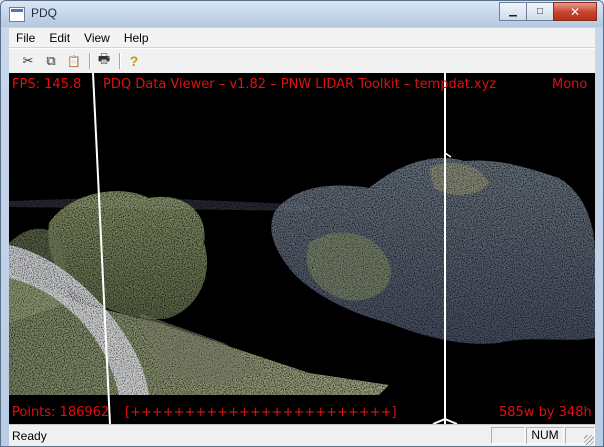 The height and width of the screenshot is (447, 604). I want to click on close-button: ✕, so click(575, 11).